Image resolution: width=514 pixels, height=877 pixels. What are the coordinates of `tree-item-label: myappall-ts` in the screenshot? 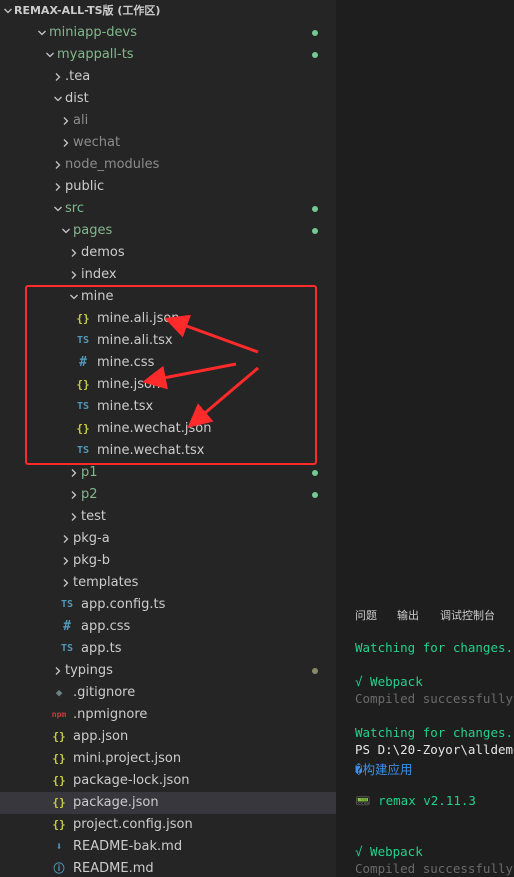 It's located at (95, 54).